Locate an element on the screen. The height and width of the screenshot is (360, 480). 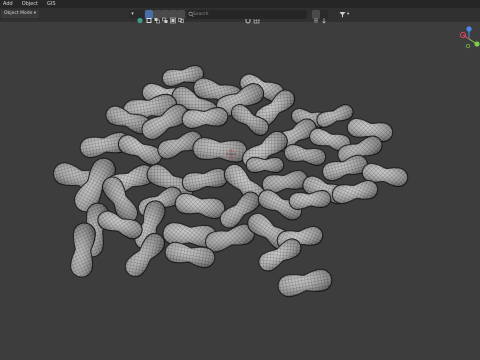
search-icon is located at coordinates (191, 14).